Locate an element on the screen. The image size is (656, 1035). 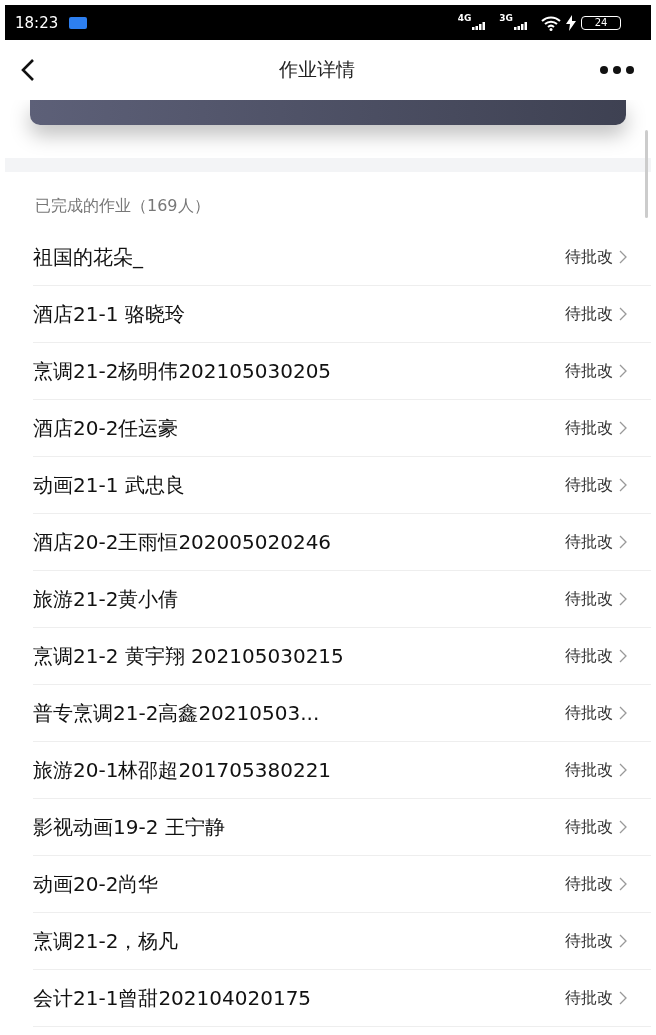
student-name: 酒店21-1 骆晓玲 is located at coordinates (109, 314).